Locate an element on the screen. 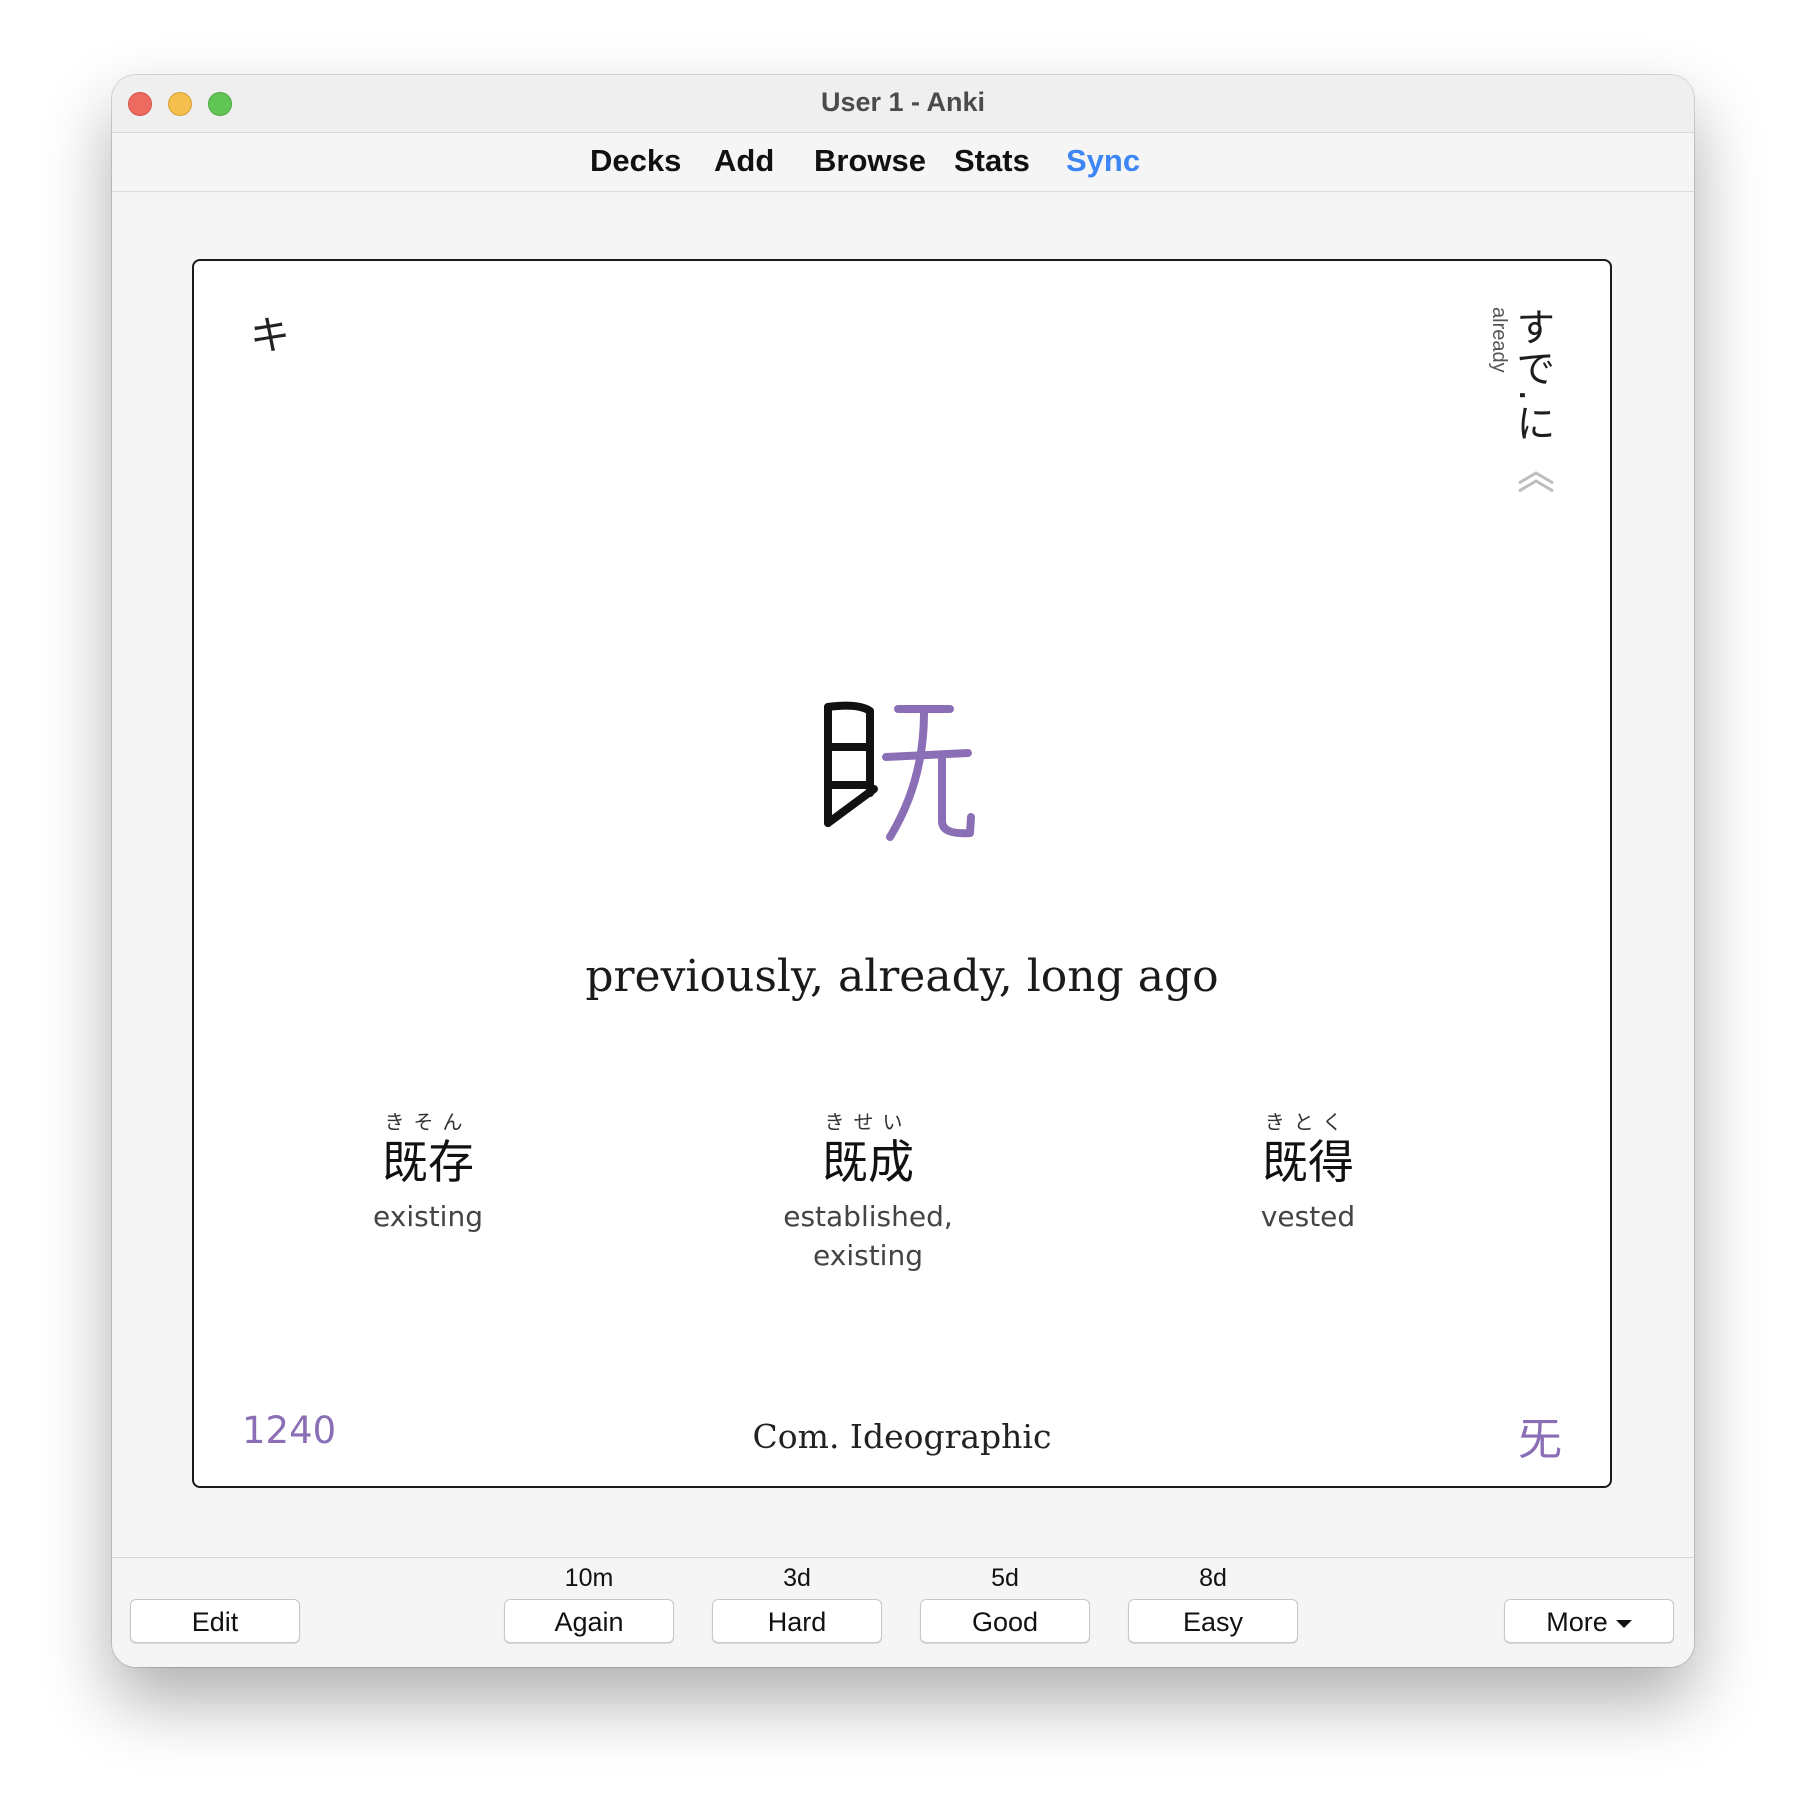 The image size is (1806, 1818). toolbar-add: Add is located at coordinates (744, 161).